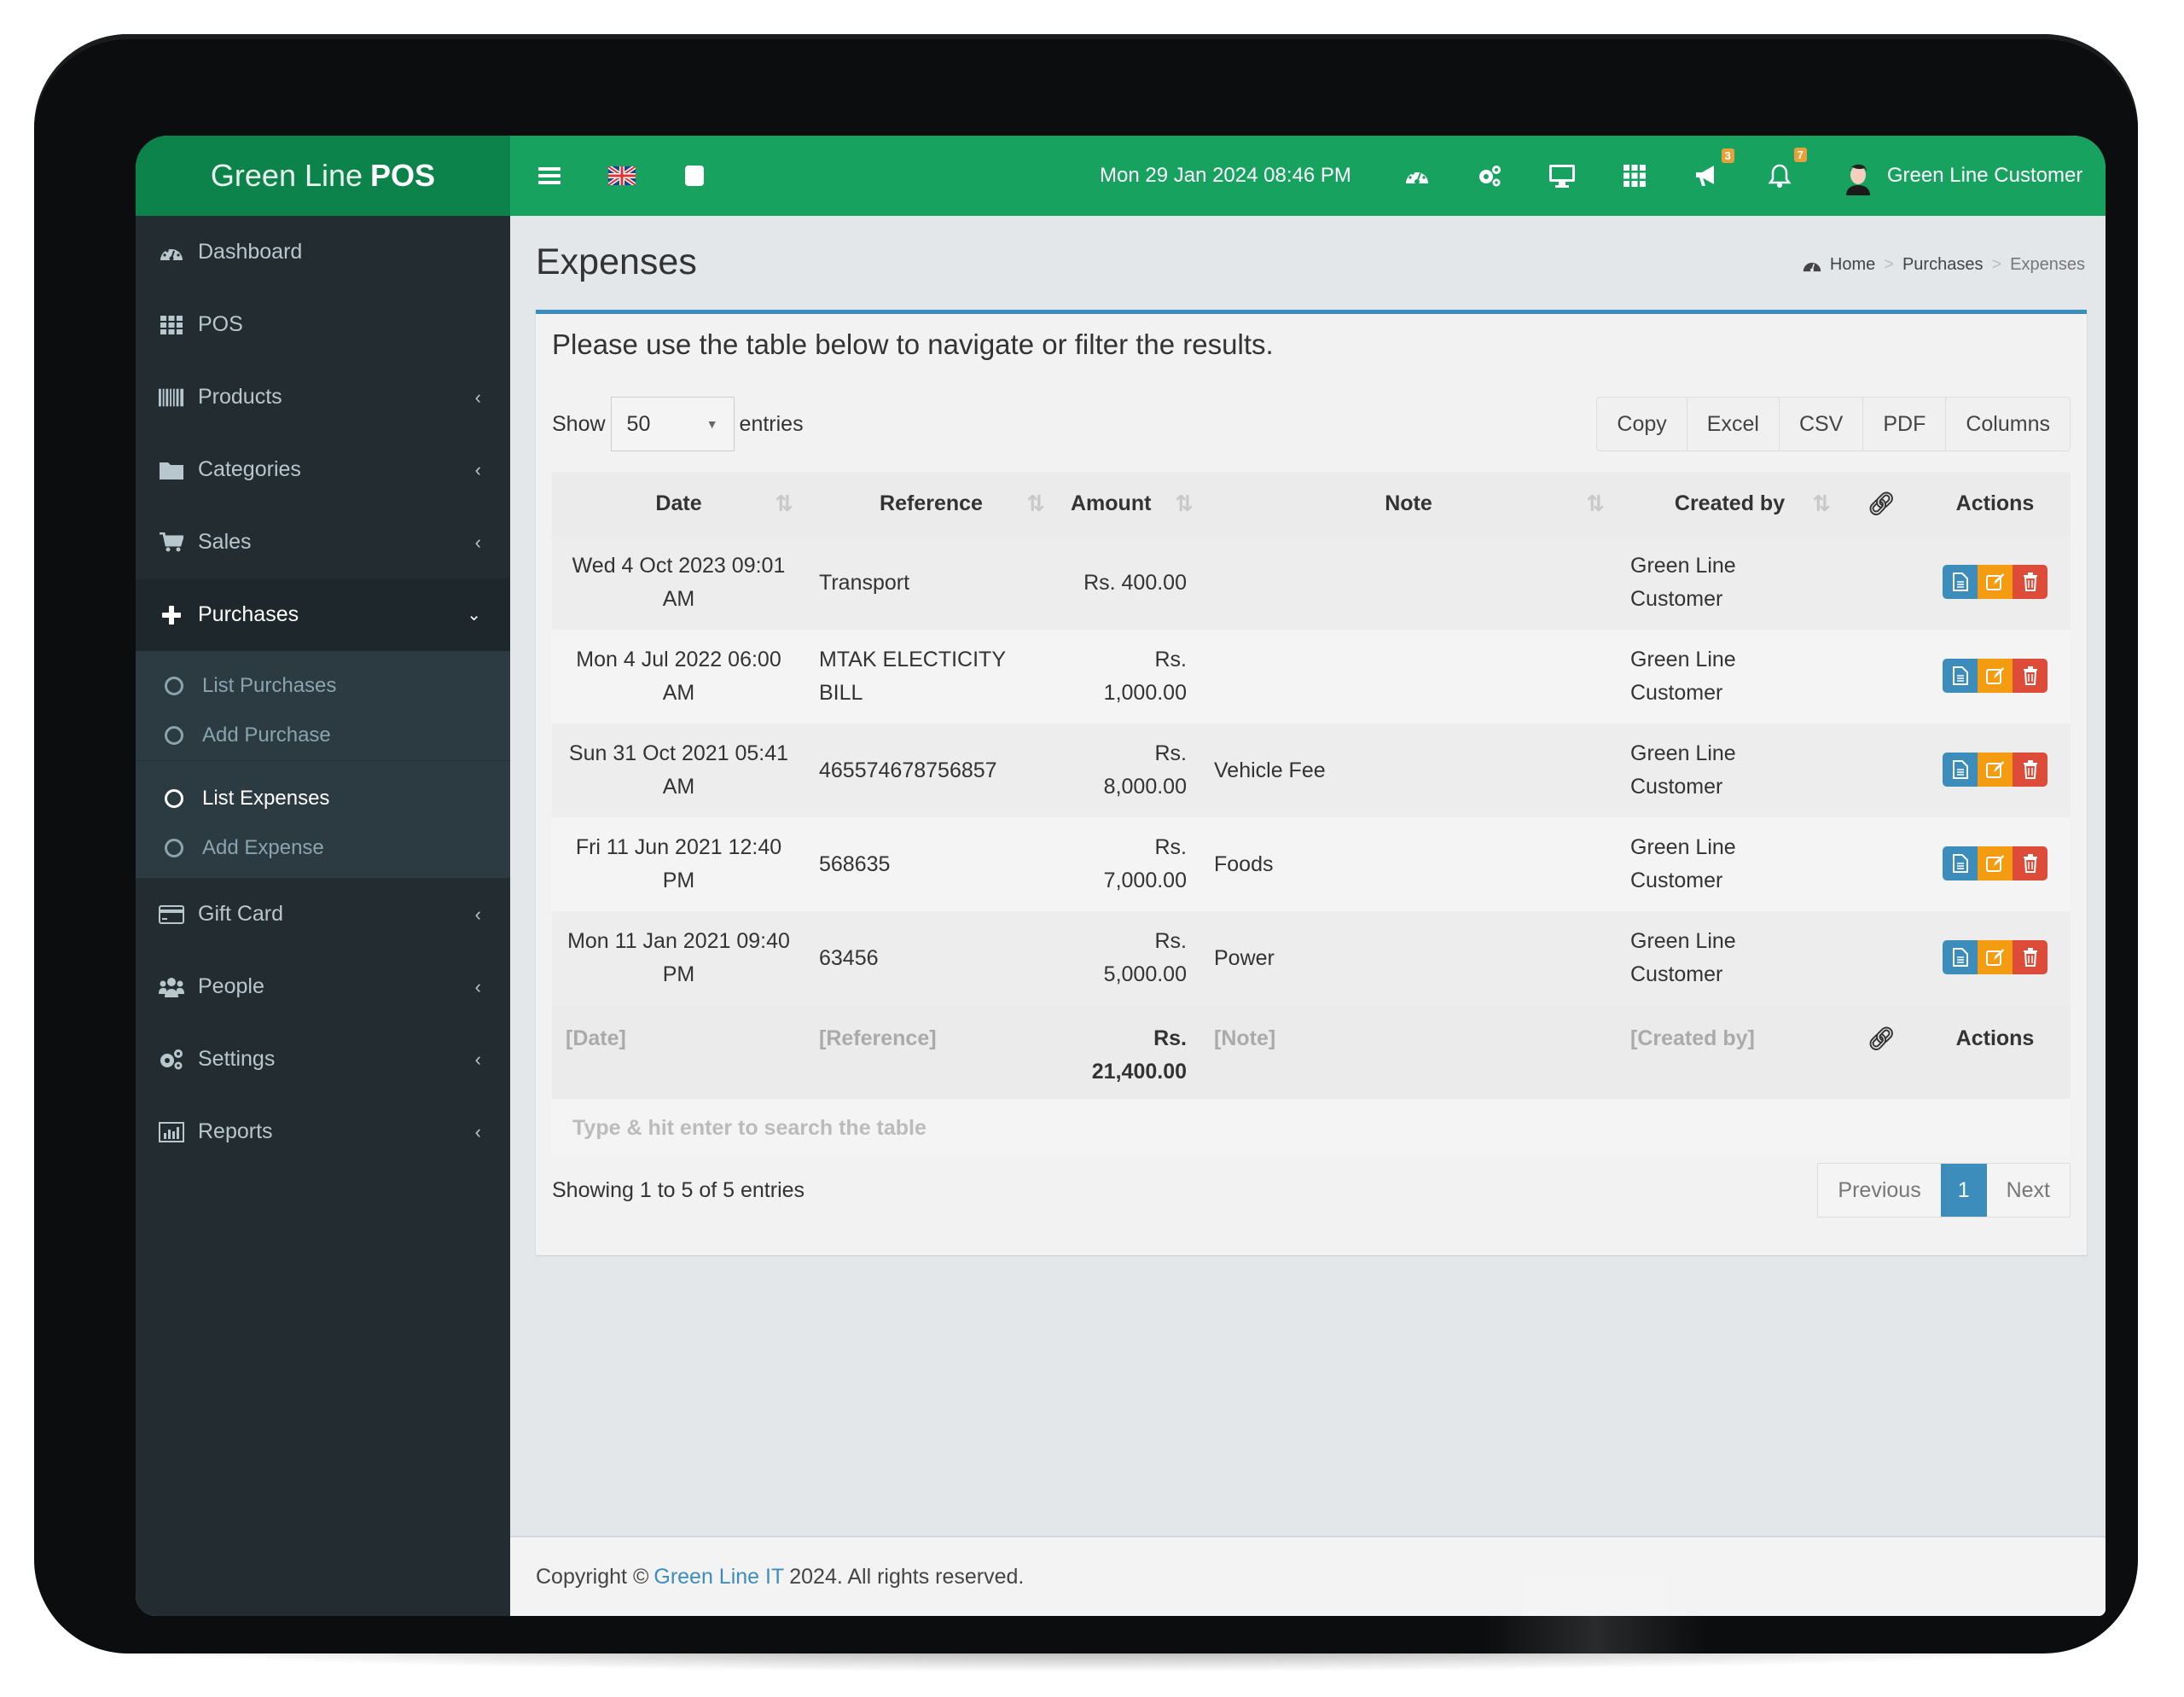 The width and height of the screenshot is (2184, 1697). I want to click on sidebar-item-products: Products ‹, so click(323, 397).